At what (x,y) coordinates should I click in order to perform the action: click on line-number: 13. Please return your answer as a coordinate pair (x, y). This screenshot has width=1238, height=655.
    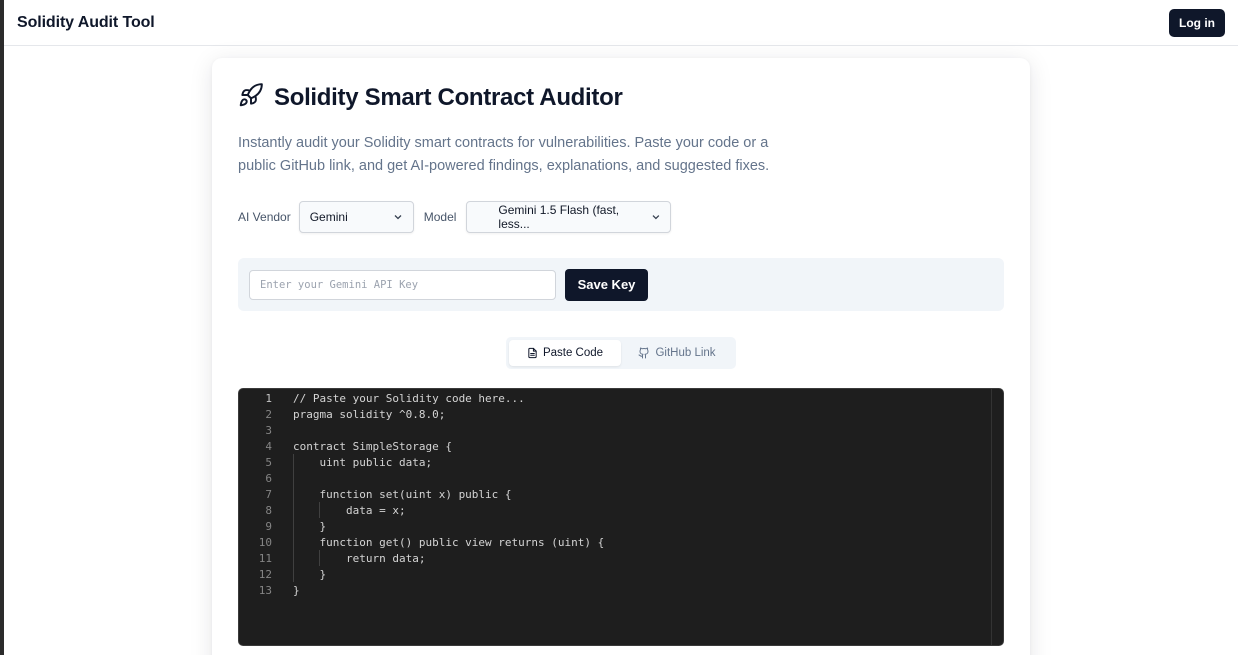
    Looking at the image, I should click on (265, 590).